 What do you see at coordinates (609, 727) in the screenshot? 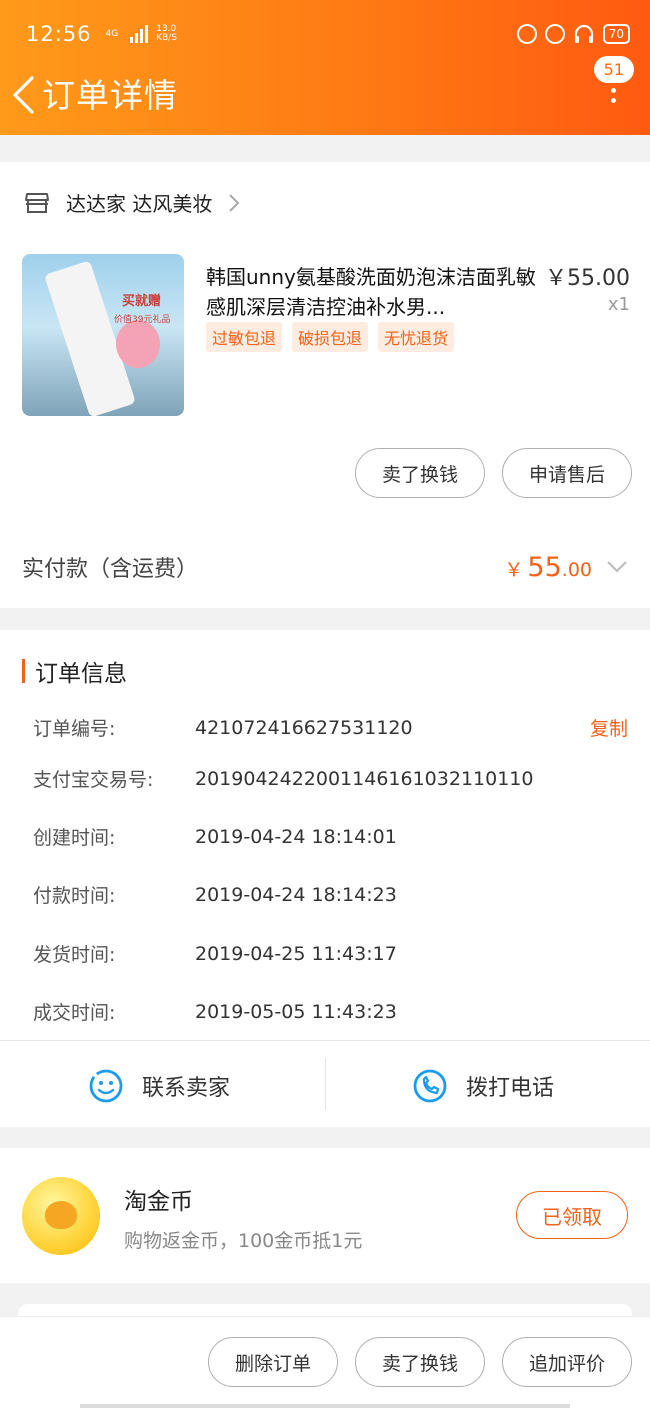
I see `copy-button: 复制` at bounding box center [609, 727].